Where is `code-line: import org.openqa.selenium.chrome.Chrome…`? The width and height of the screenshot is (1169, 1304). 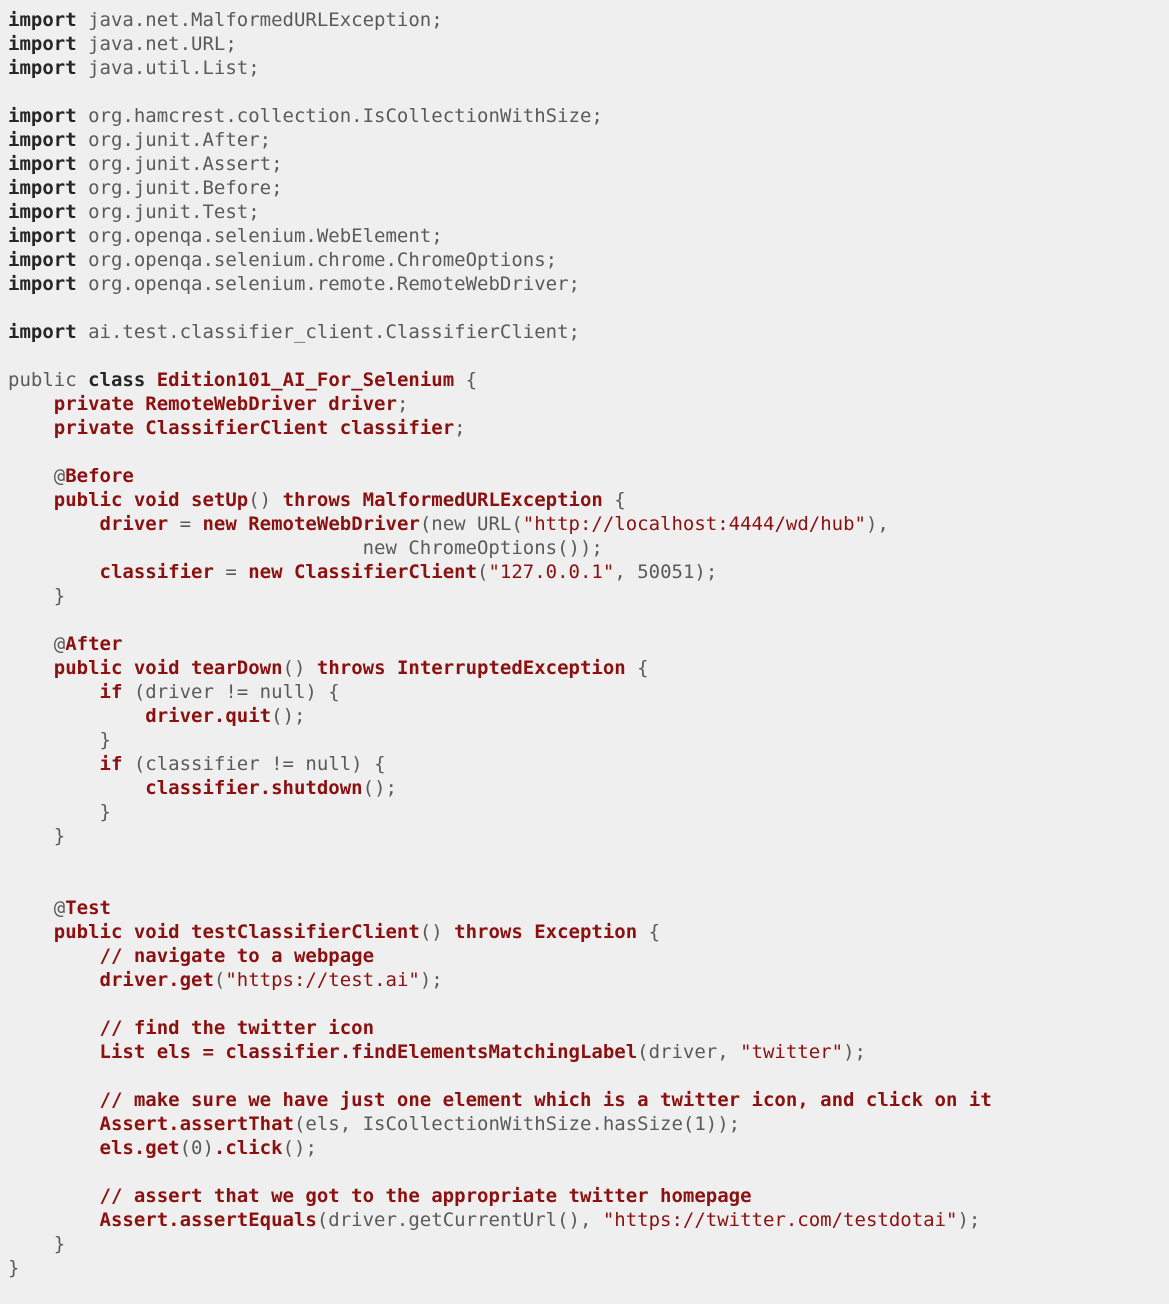 code-line: import org.openqa.selenium.chrome.Chrome… is located at coordinates (588, 260).